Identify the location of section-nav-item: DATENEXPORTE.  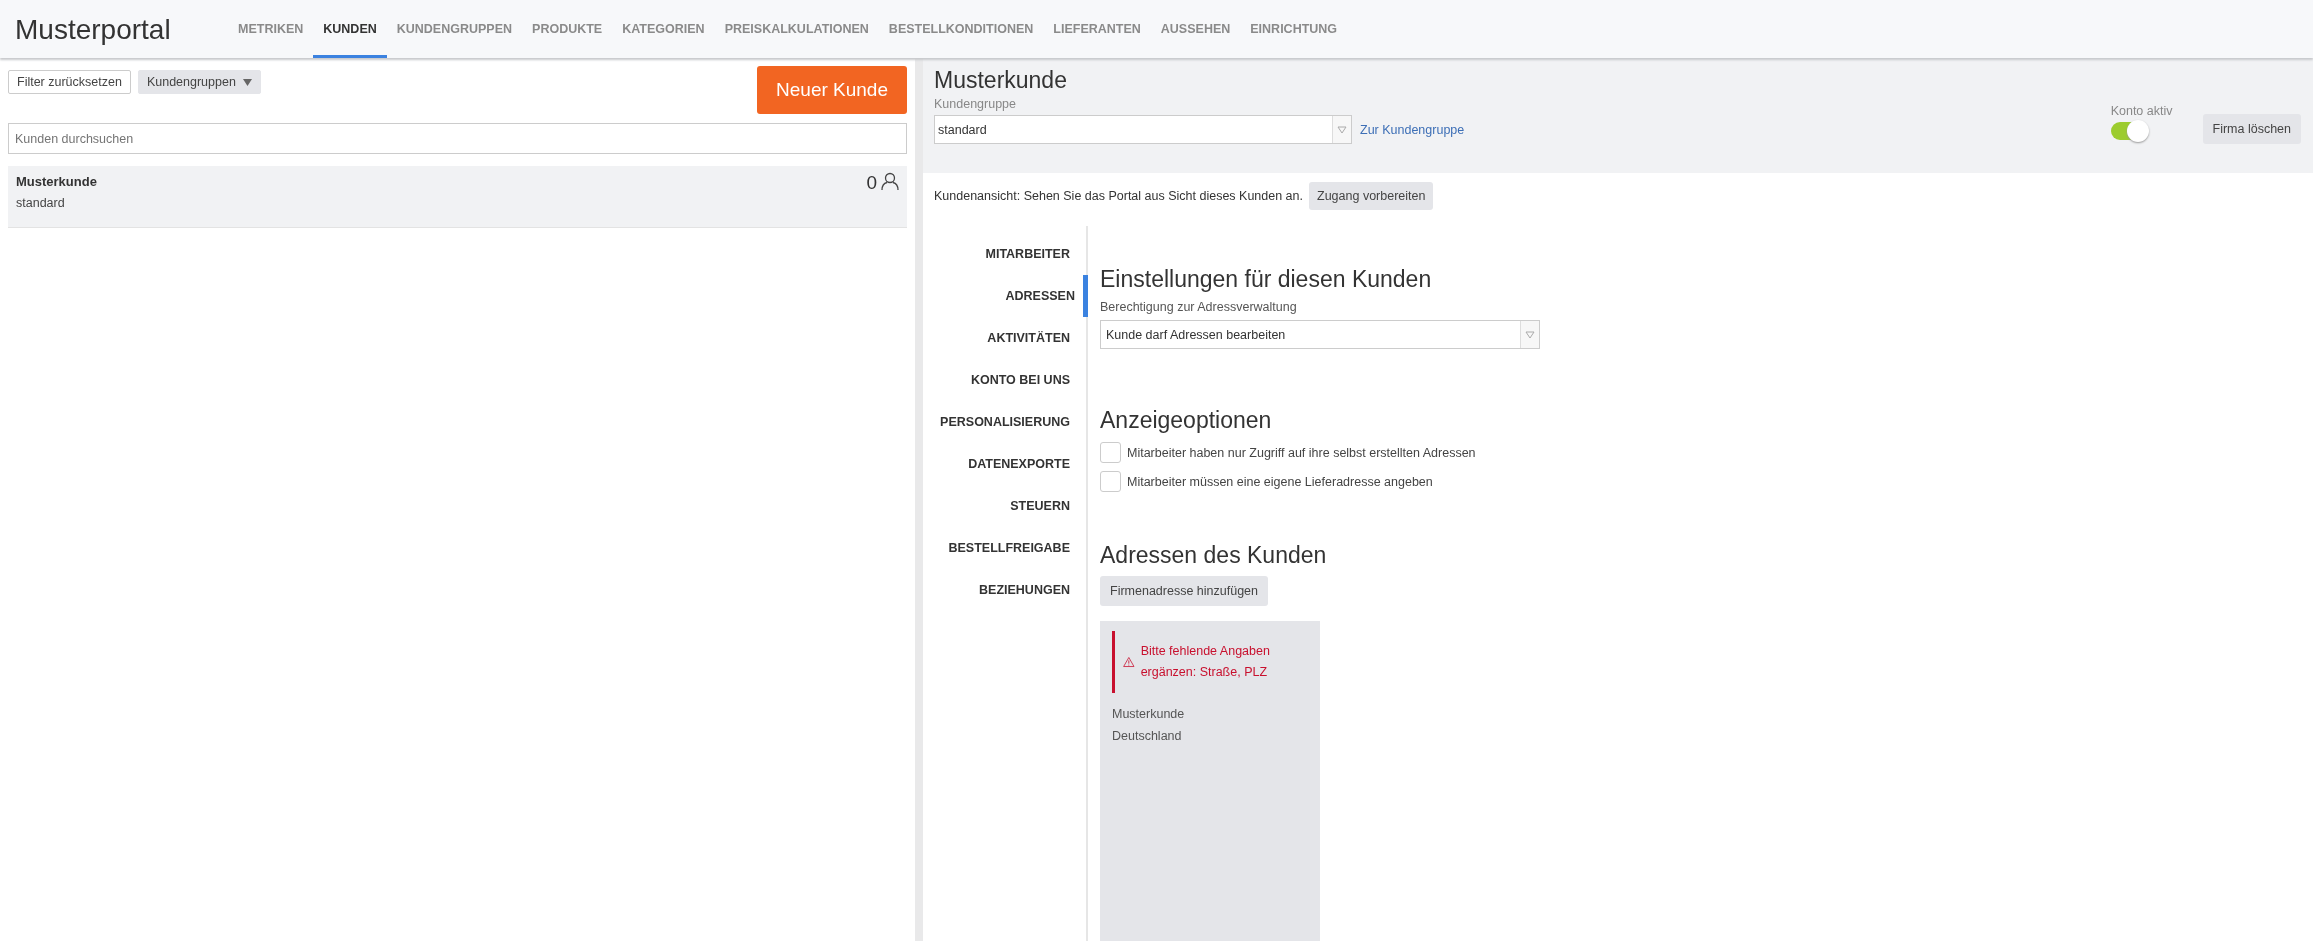
(1005, 464).